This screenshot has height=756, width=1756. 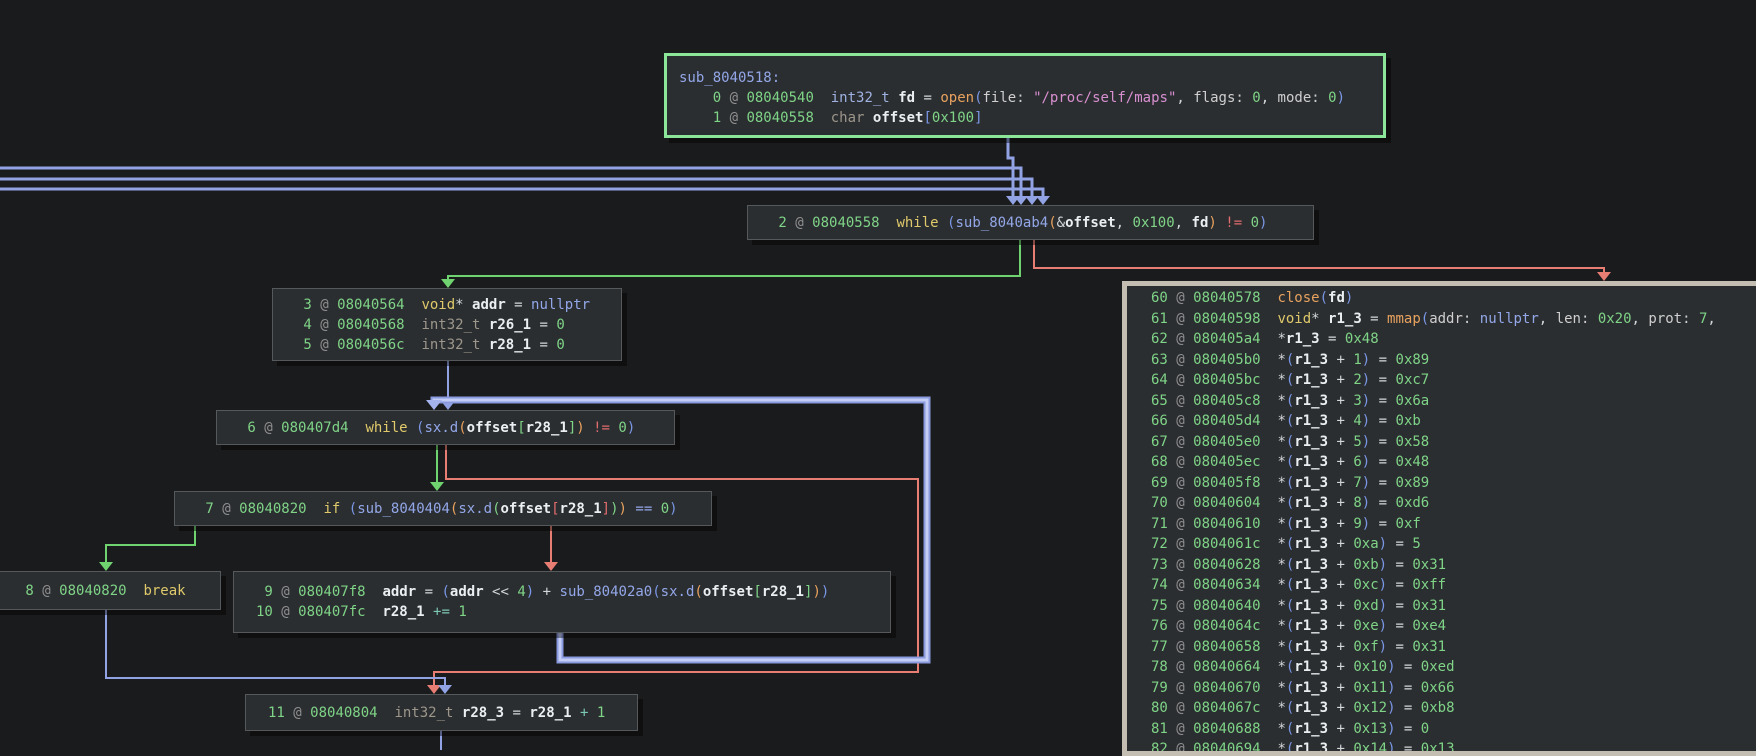 What do you see at coordinates (1290, 441) in the screenshot?
I see `code-line: 67 @ 080405e0 *(r1_3 + 5) = 0x58` at bounding box center [1290, 441].